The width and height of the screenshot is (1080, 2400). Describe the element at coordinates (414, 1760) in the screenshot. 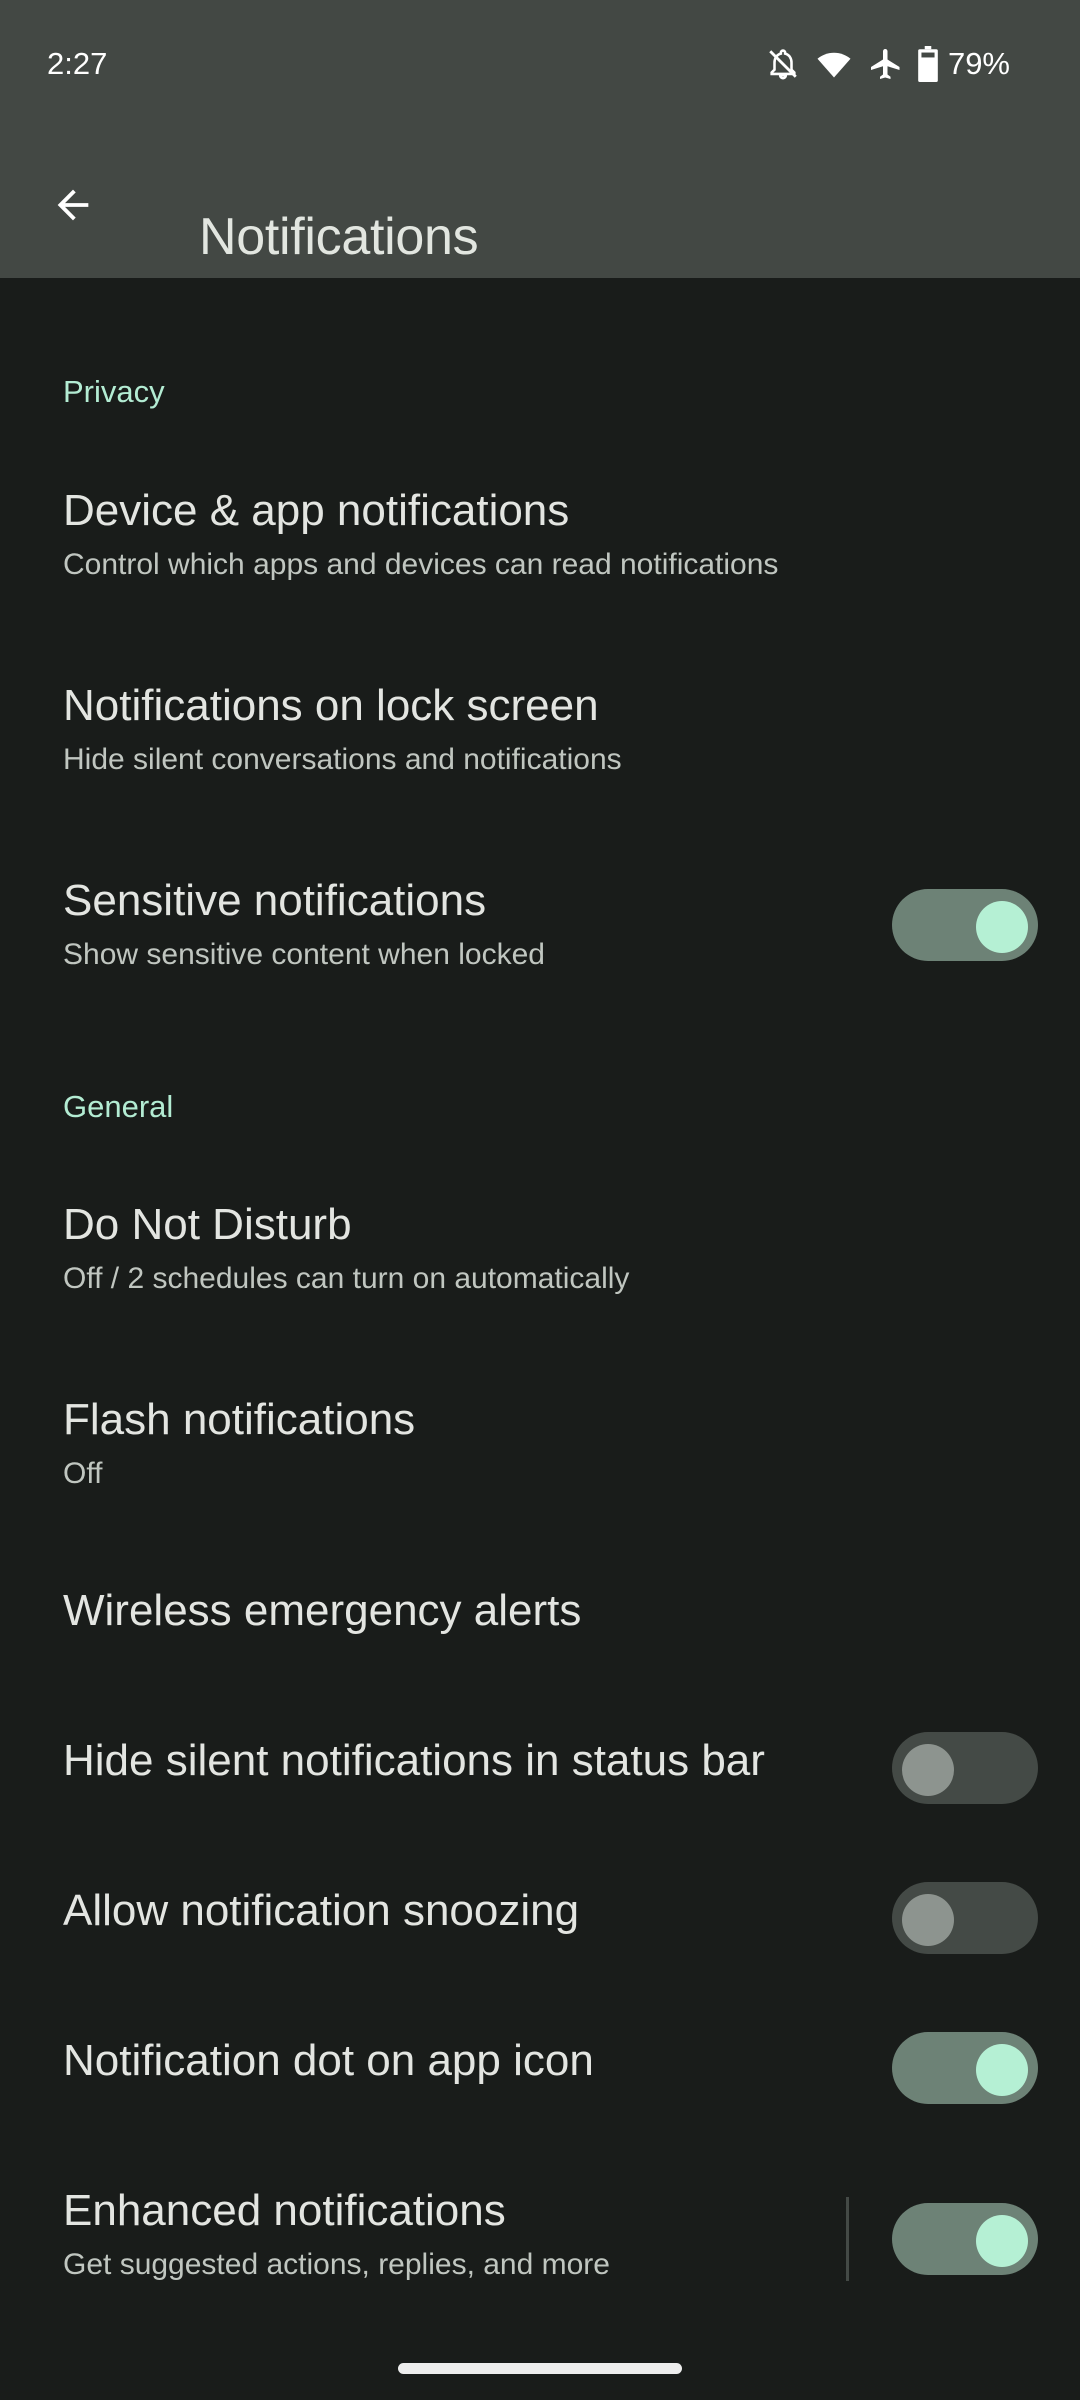

I see `item-title: Hide silent notifications in status bar` at that location.